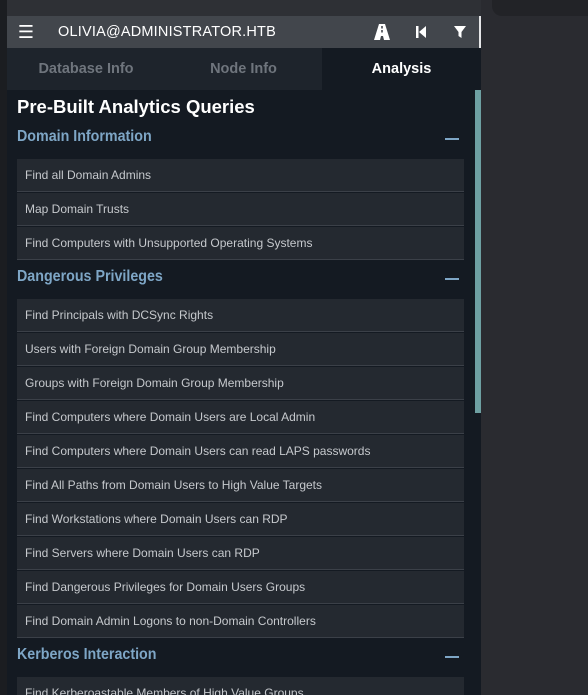 Image resolution: width=588 pixels, height=695 pixels. Describe the element at coordinates (86, 655) in the screenshot. I see `section-title-kerberos-interaction: Kerberos Interaction` at that location.